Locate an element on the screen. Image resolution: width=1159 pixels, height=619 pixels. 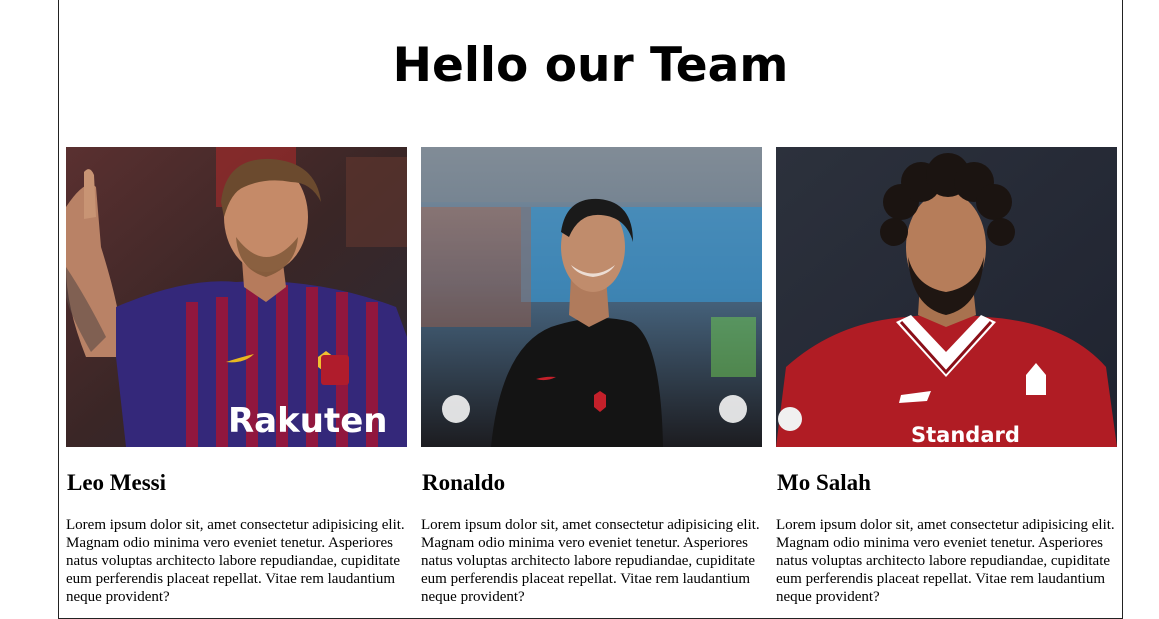
jersey-sponsor-text: Standard is located at coordinates (965, 435).